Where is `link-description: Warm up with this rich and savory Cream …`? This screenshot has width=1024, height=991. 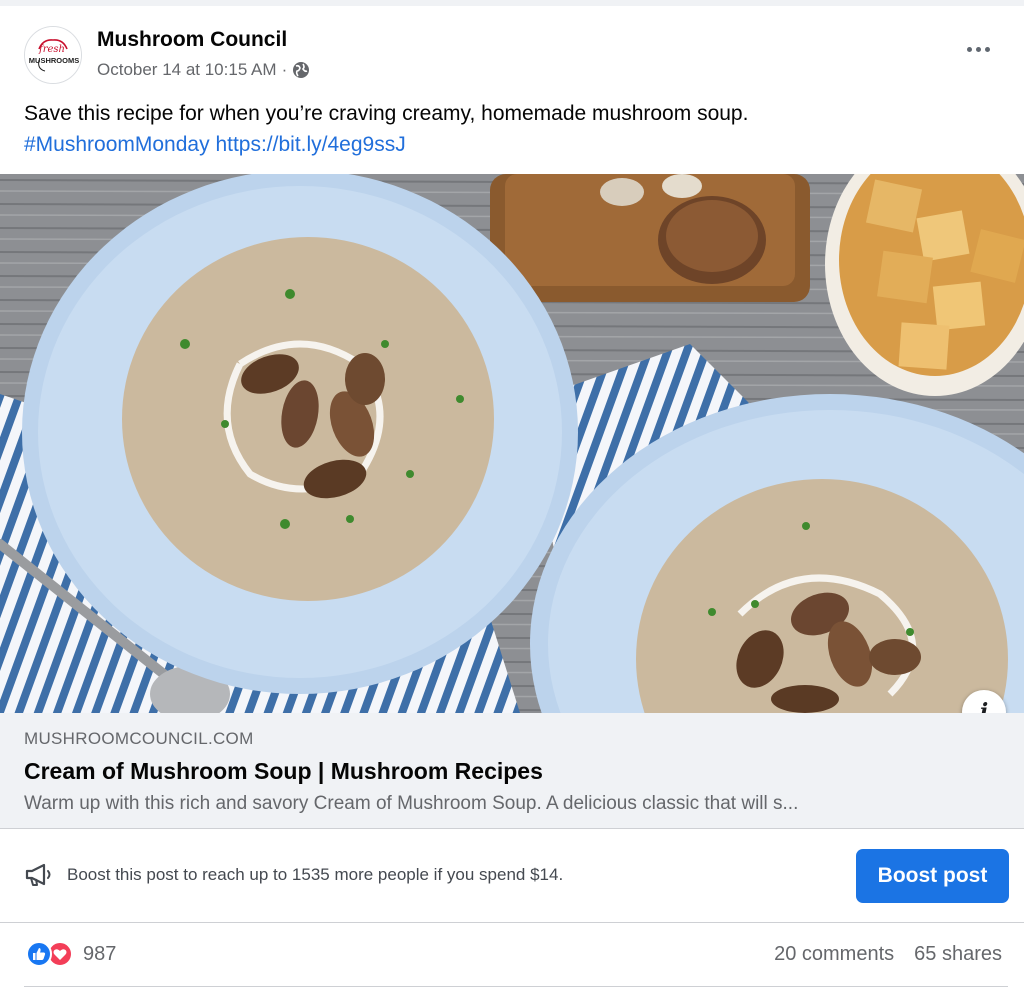 link-description: Warm up with this rich and savory Cream … is located at coordinates (411, 803).